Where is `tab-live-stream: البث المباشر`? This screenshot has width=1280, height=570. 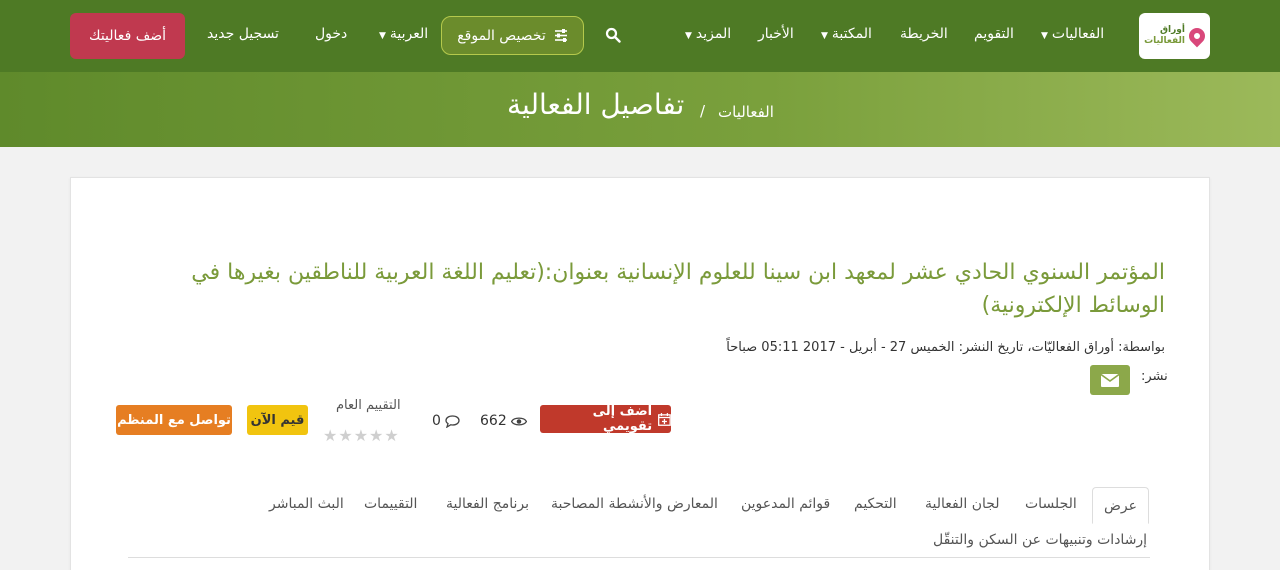 tab-live-stream: البث المباشر is located at coordinates (306, 504).